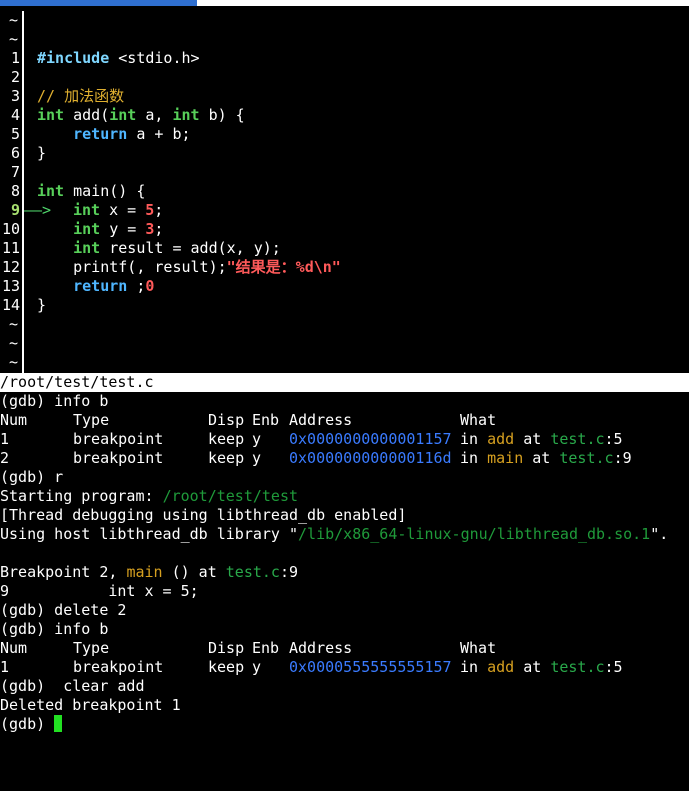 Image resolution: width=689 pixels, height=791 pixels. What do you see at coordinates (344, 134) in the screenshot?
I see `source-line: 5 return a + b;` at bounding box center [344, 134].